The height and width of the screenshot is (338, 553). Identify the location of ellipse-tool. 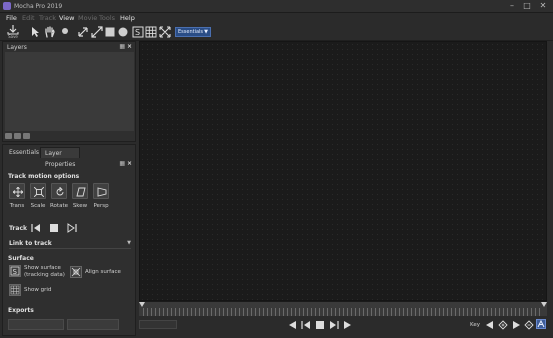
(123, 33).